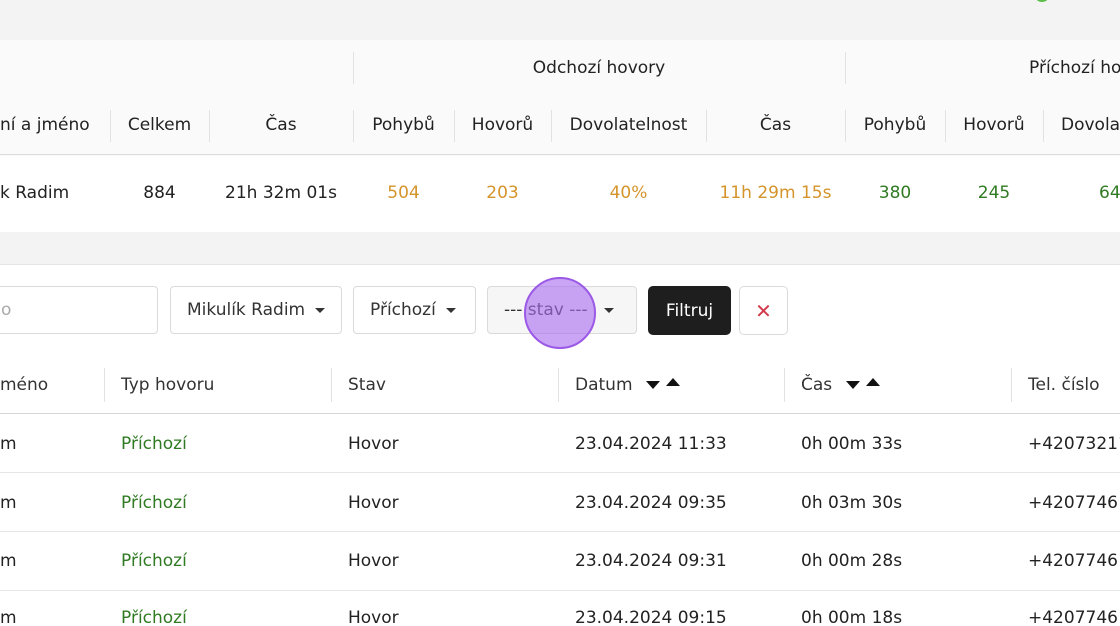  What do you see at coordinates (852, 617) in the screenshot?
I see `cell-time: 0h 00m 18s` at bounding box center [852, 617].